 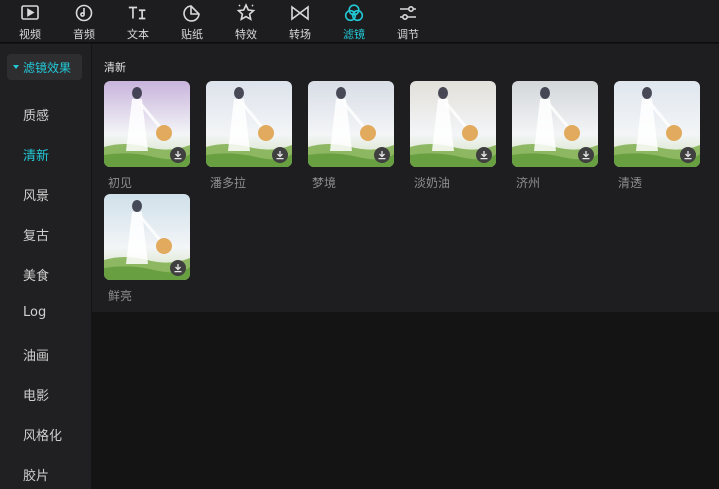 I want to click on audio-icon, so click(x=84, y=13).